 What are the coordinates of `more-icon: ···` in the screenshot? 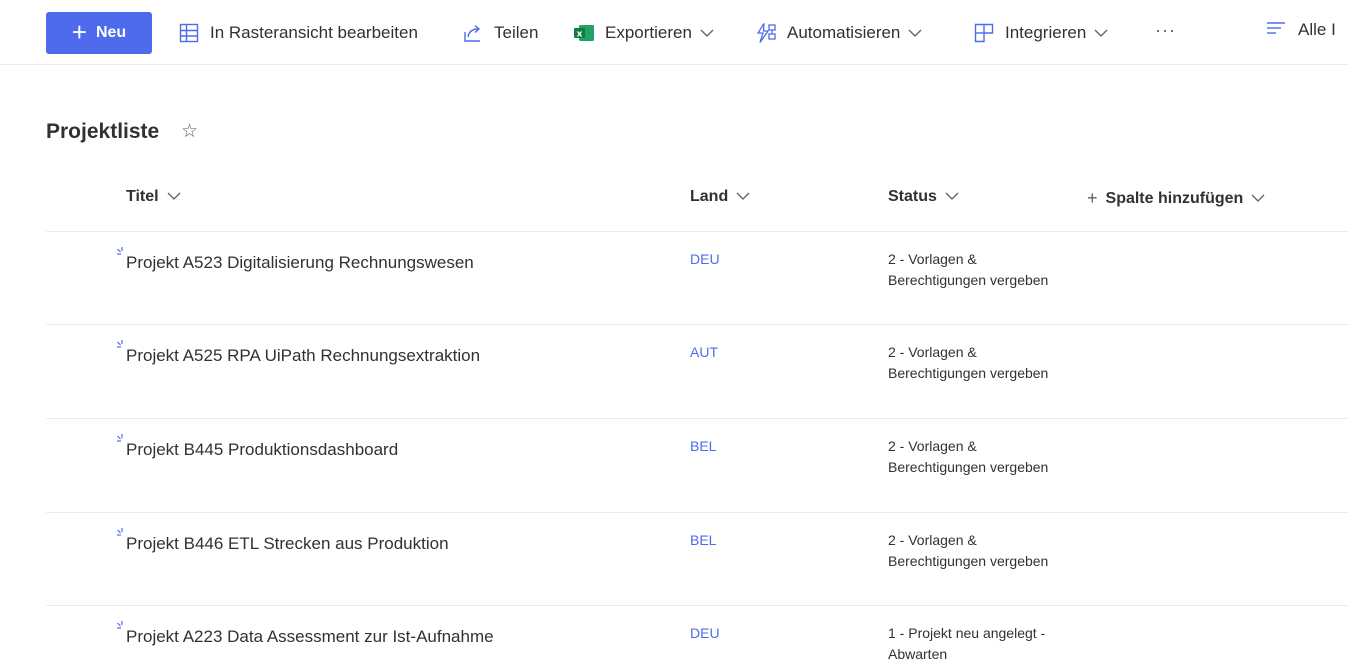 It's located at (1165, 30).